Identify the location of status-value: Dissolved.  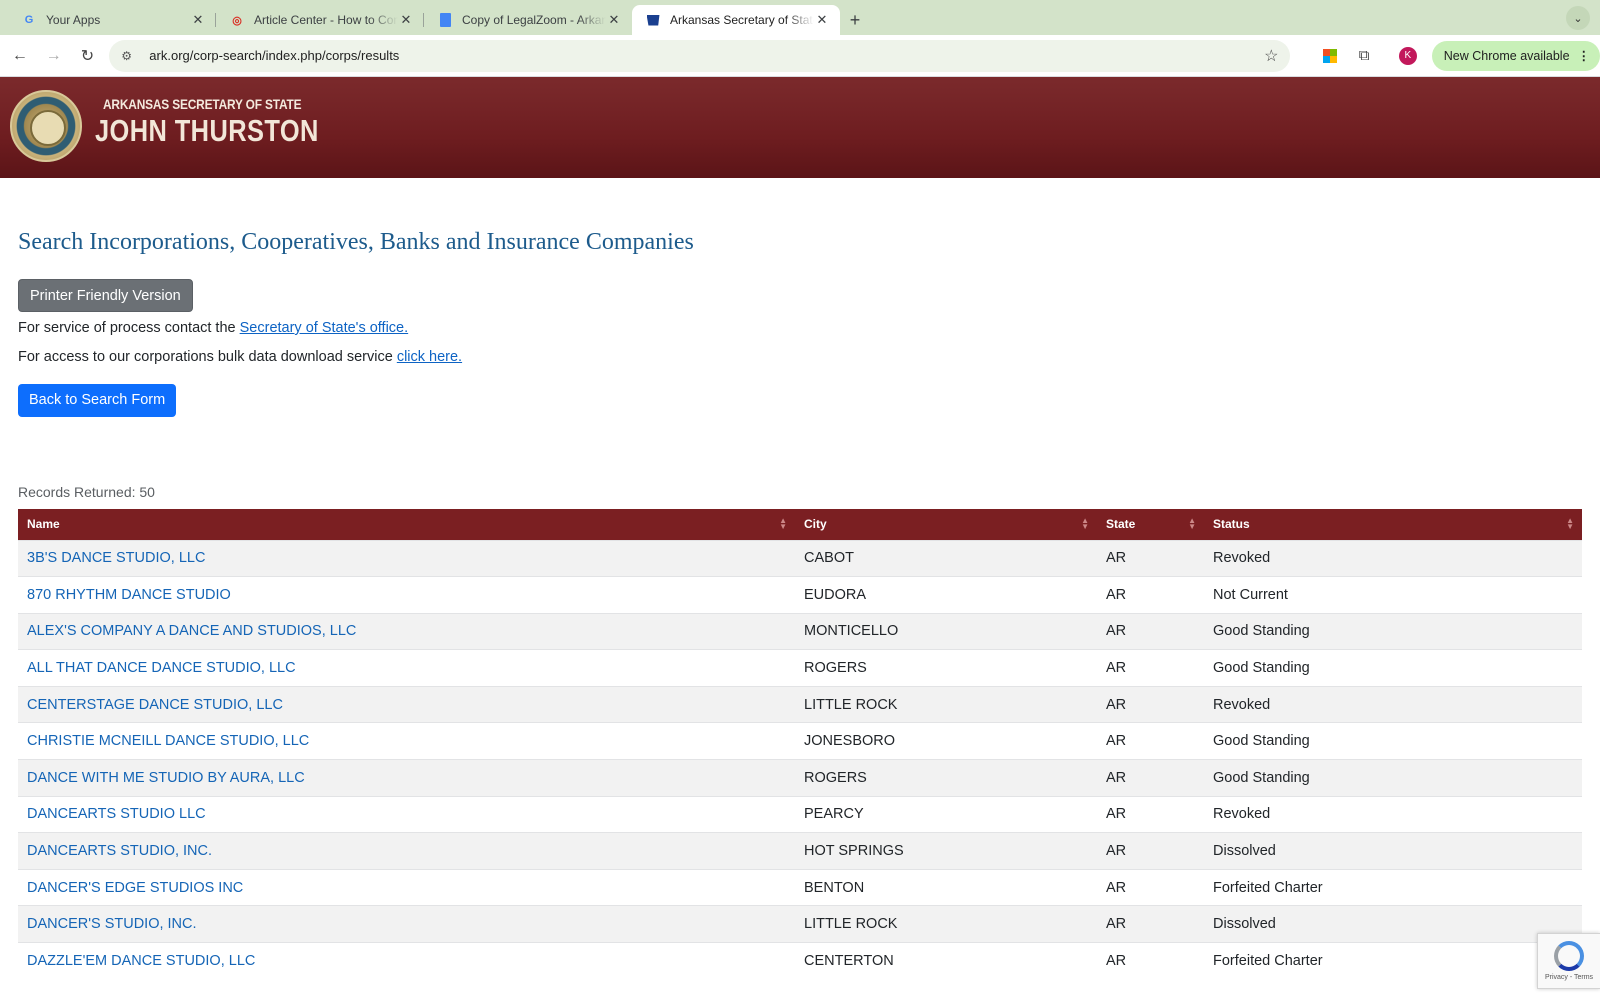
(1244, 924).